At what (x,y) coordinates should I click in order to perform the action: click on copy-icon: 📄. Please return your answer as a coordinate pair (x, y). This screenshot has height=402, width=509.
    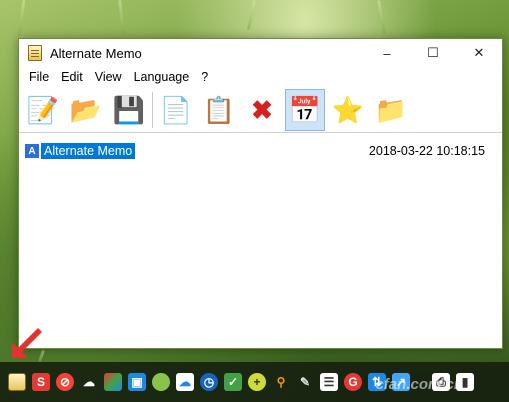
    Looking at the image, I should click on (176, 109).